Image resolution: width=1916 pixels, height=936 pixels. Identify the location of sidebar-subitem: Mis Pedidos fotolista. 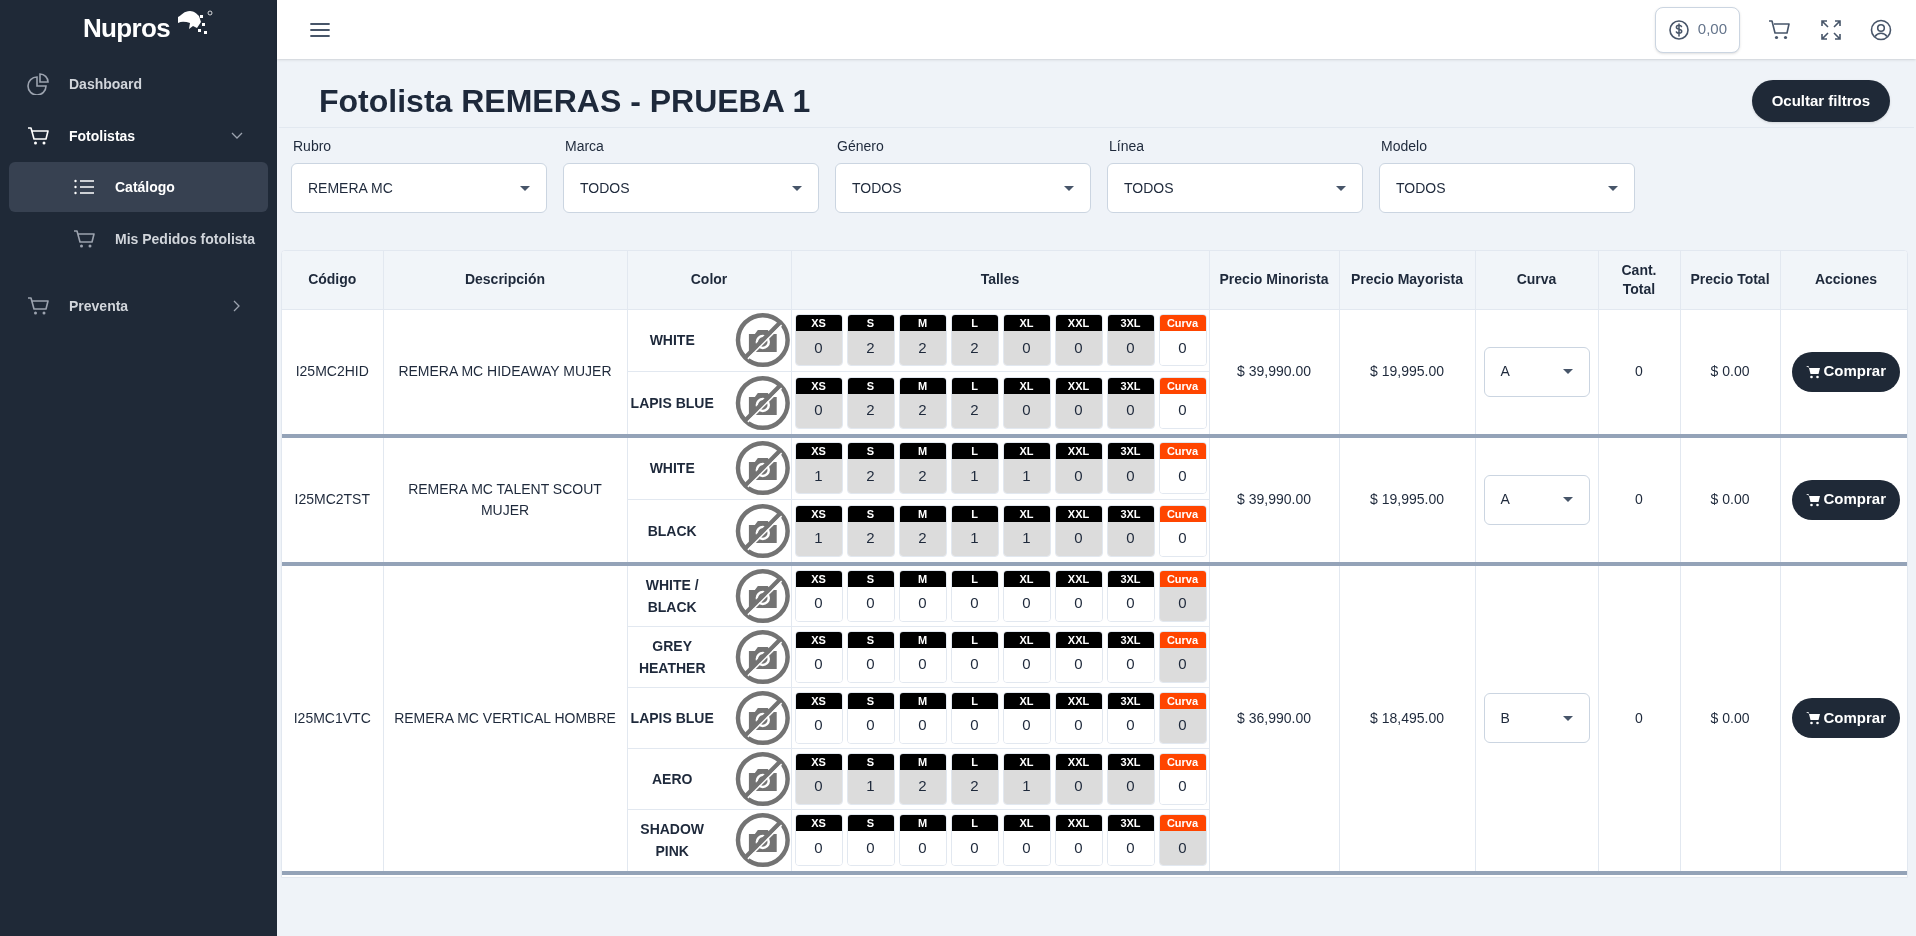
(138, 239).